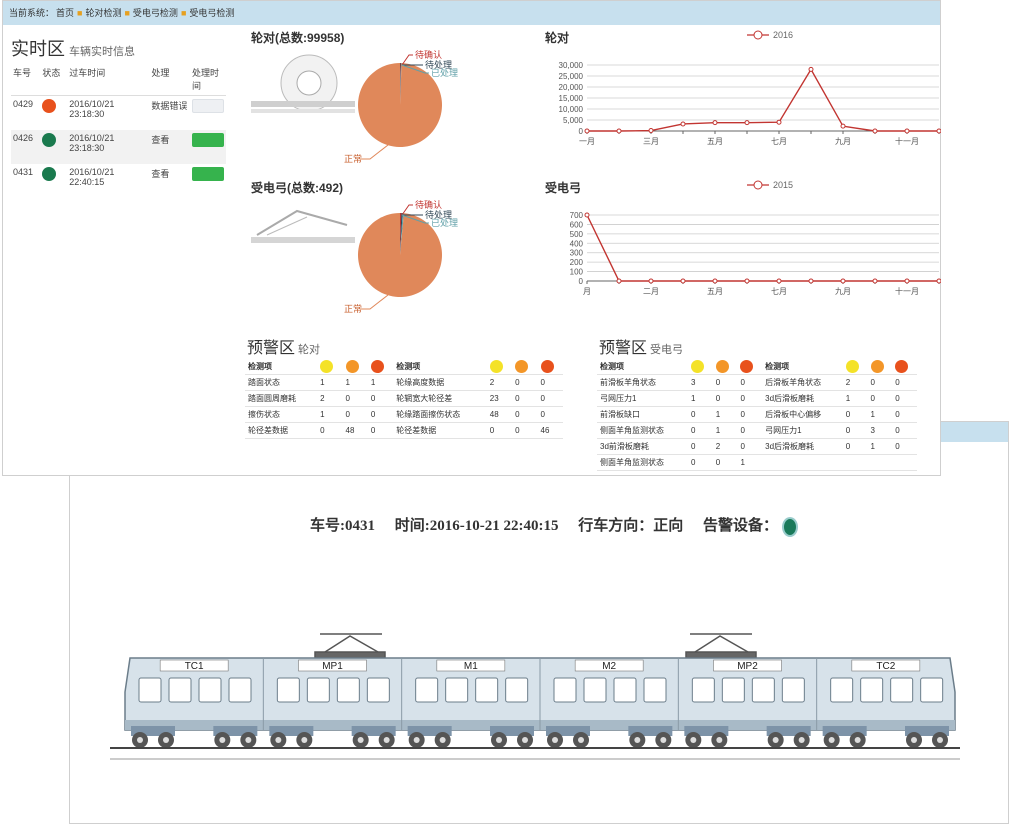  Describe the element at coordinates (118, 113) in the screenshot. I see `table-row: 0429 2016/10/21 23:18:30 数据错误` at that location.